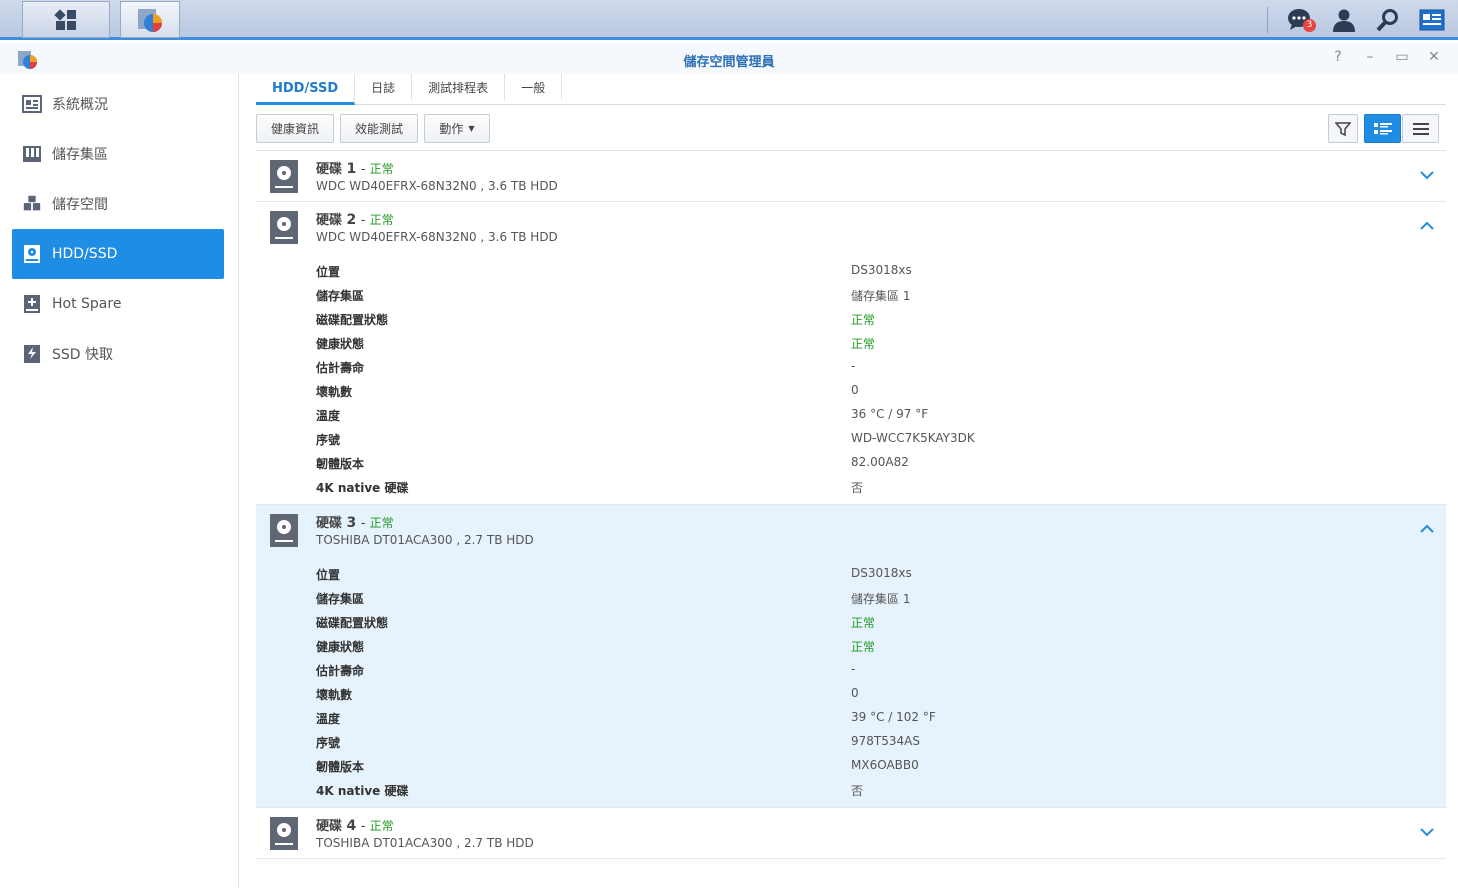  I want to click on health-info-button: 健康資訊, so click(295, 128).